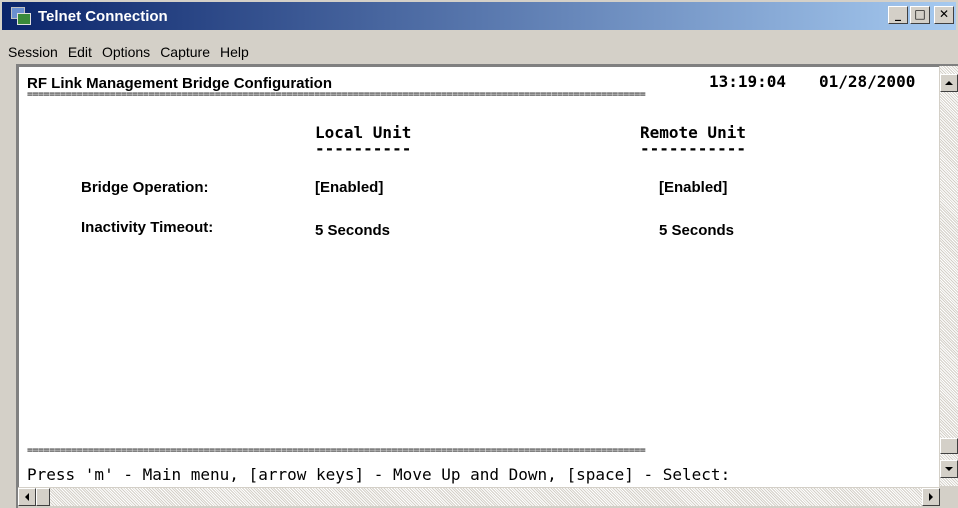 The image size is (958, 508). What do you see at coordinates (949, 446) in the screenshot?
I see `vertical-scroll-thumb` at bounding box center [949, 446].